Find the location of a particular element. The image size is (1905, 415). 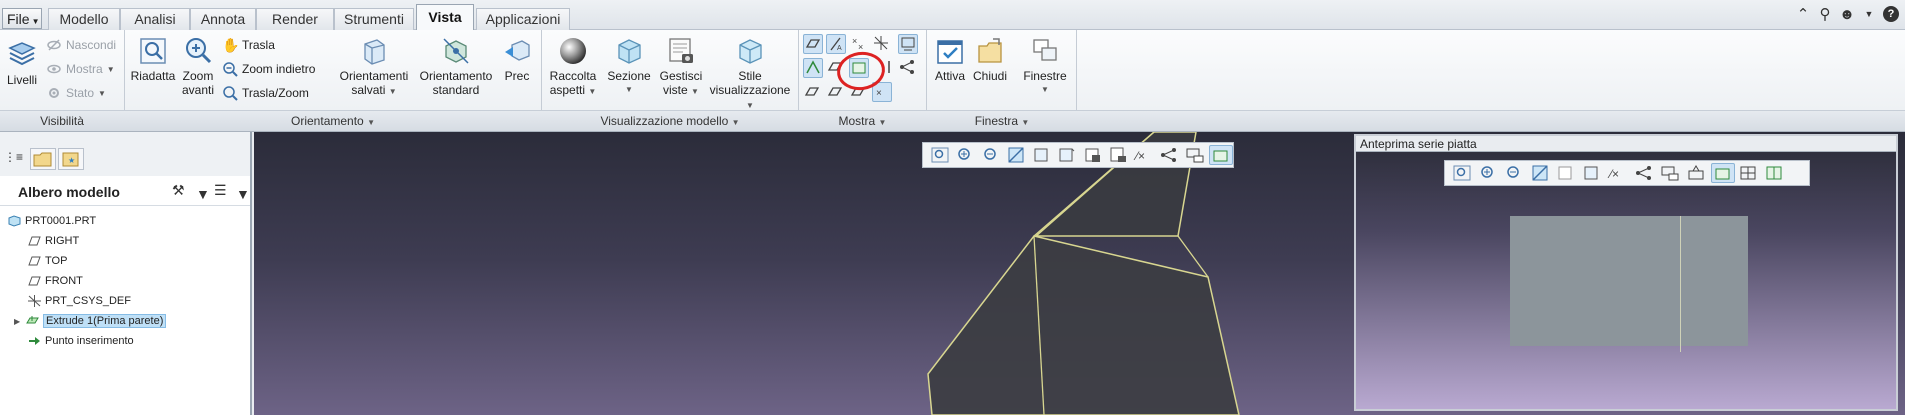

sezione-label: Sezione is located at coordinates (629, 76).